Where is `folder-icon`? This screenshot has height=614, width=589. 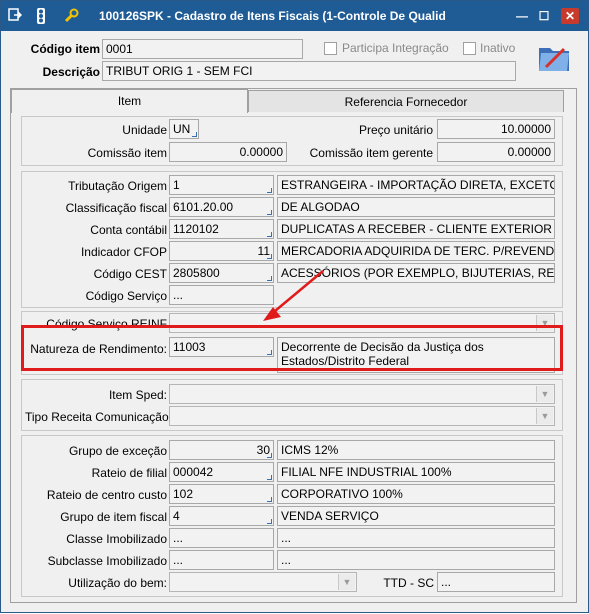 folder-icon is located at coordinates (554, 57).